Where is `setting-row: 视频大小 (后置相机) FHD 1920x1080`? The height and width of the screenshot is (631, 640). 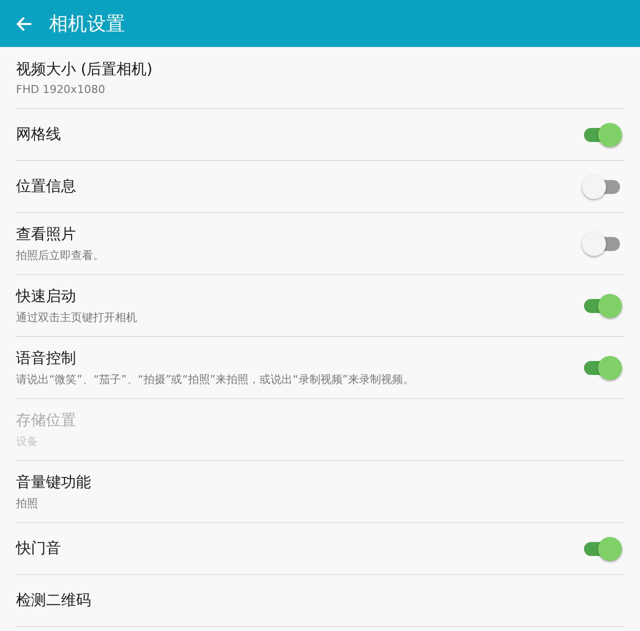
setting-row: 视频大小 (后置相机) FHD 1920x1080 is located at coordinates (320, 78).